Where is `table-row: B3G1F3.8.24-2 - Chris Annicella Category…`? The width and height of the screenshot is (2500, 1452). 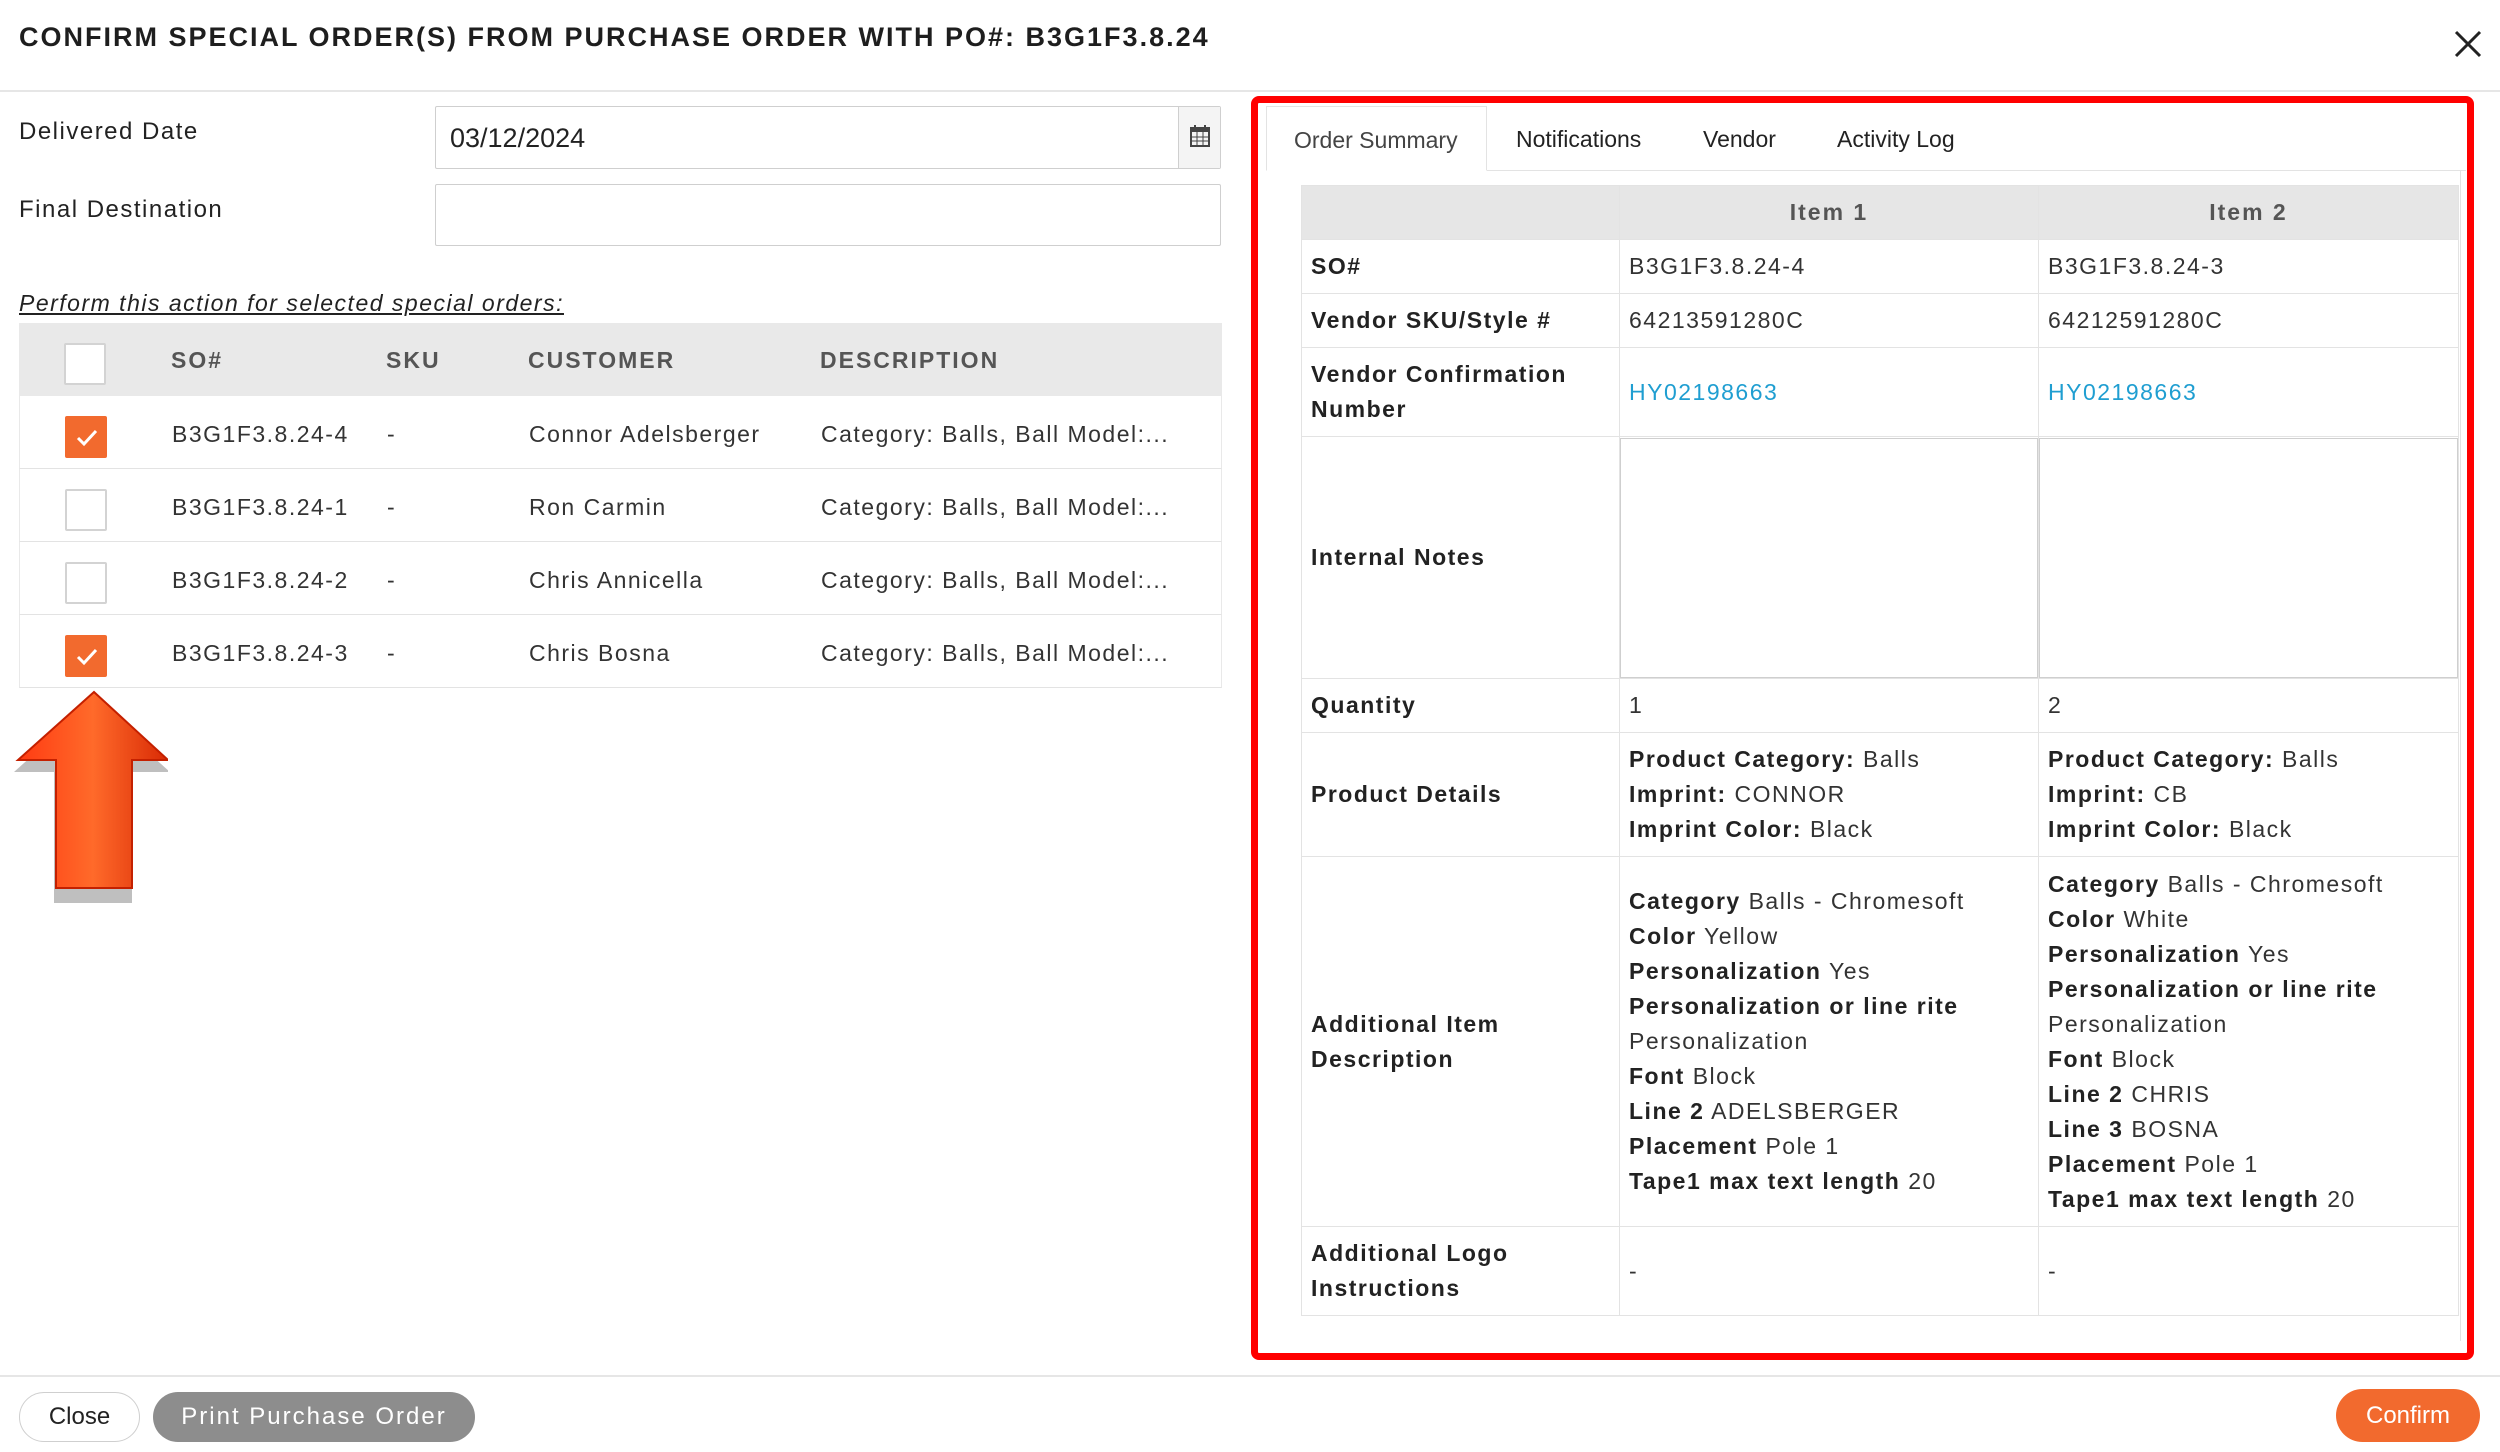 table-row: B3G1F3.8.24-2 - Chris Annicella Category… is located at coordinates (620, 578).